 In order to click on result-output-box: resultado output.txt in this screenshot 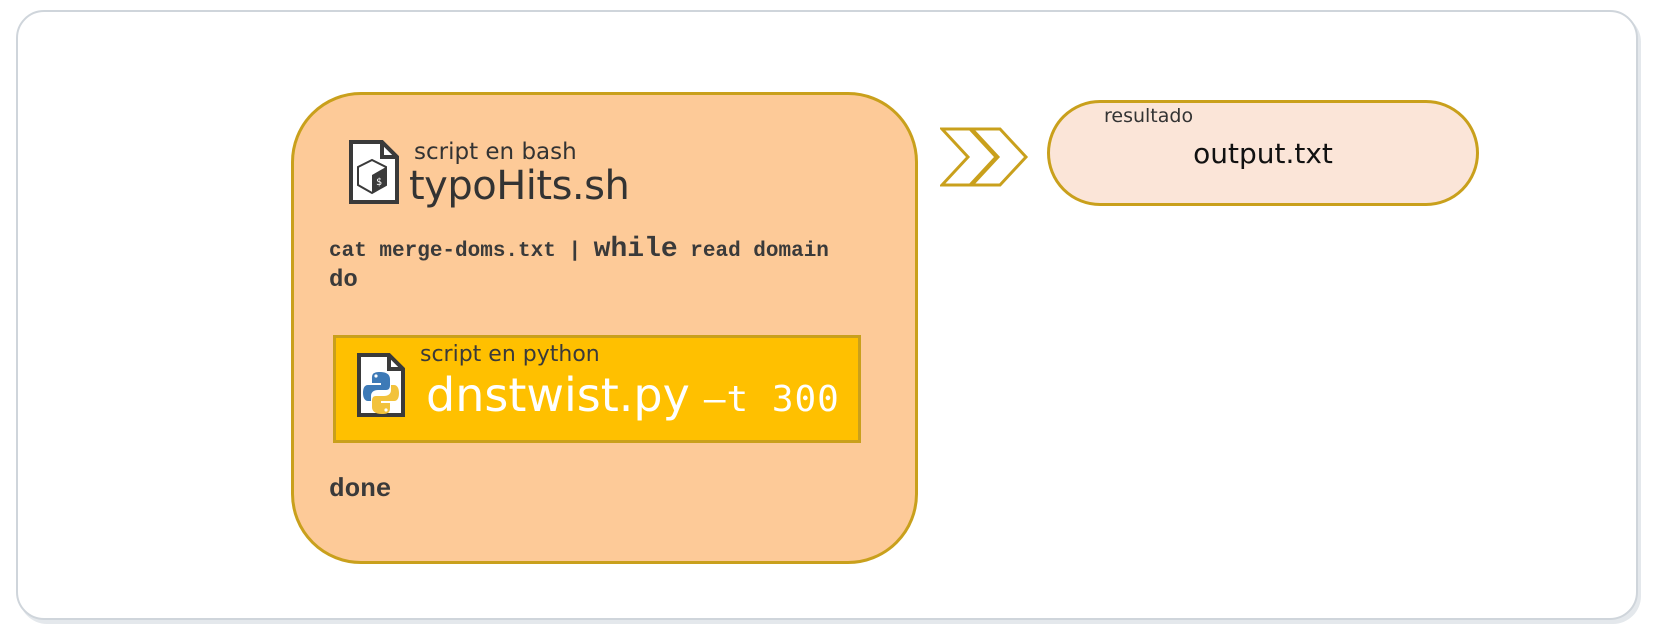, I will do `click(1263, 153)`.